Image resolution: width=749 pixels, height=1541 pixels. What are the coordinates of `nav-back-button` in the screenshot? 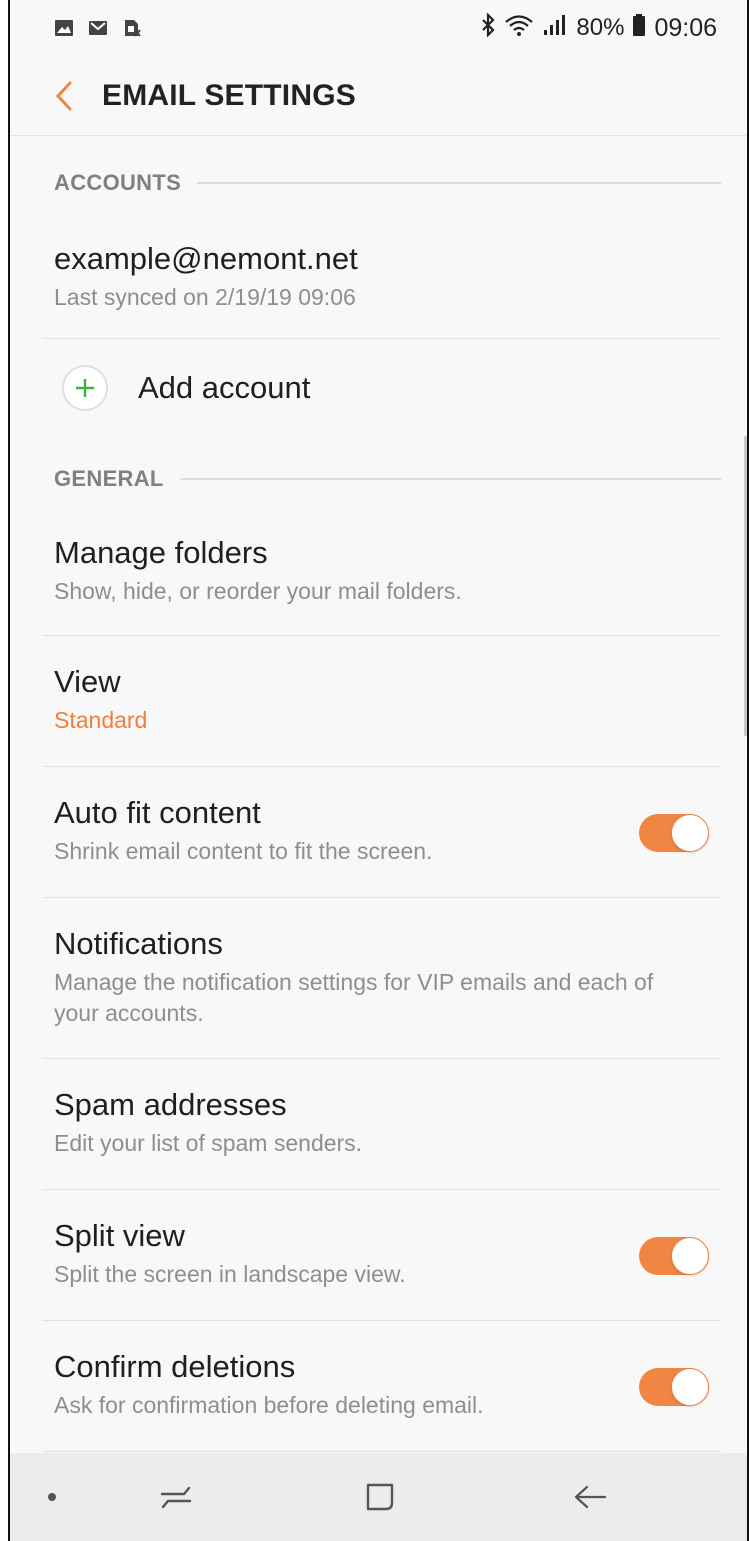 It's located at (590, 1497).